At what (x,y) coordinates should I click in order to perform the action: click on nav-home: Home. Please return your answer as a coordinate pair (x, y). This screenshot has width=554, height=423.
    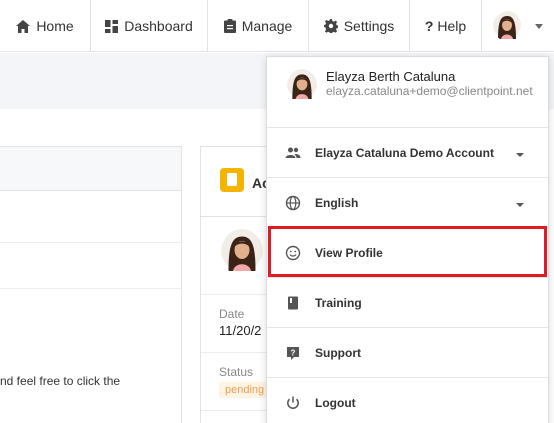
    Looking at the image, I should click on (45, 26).